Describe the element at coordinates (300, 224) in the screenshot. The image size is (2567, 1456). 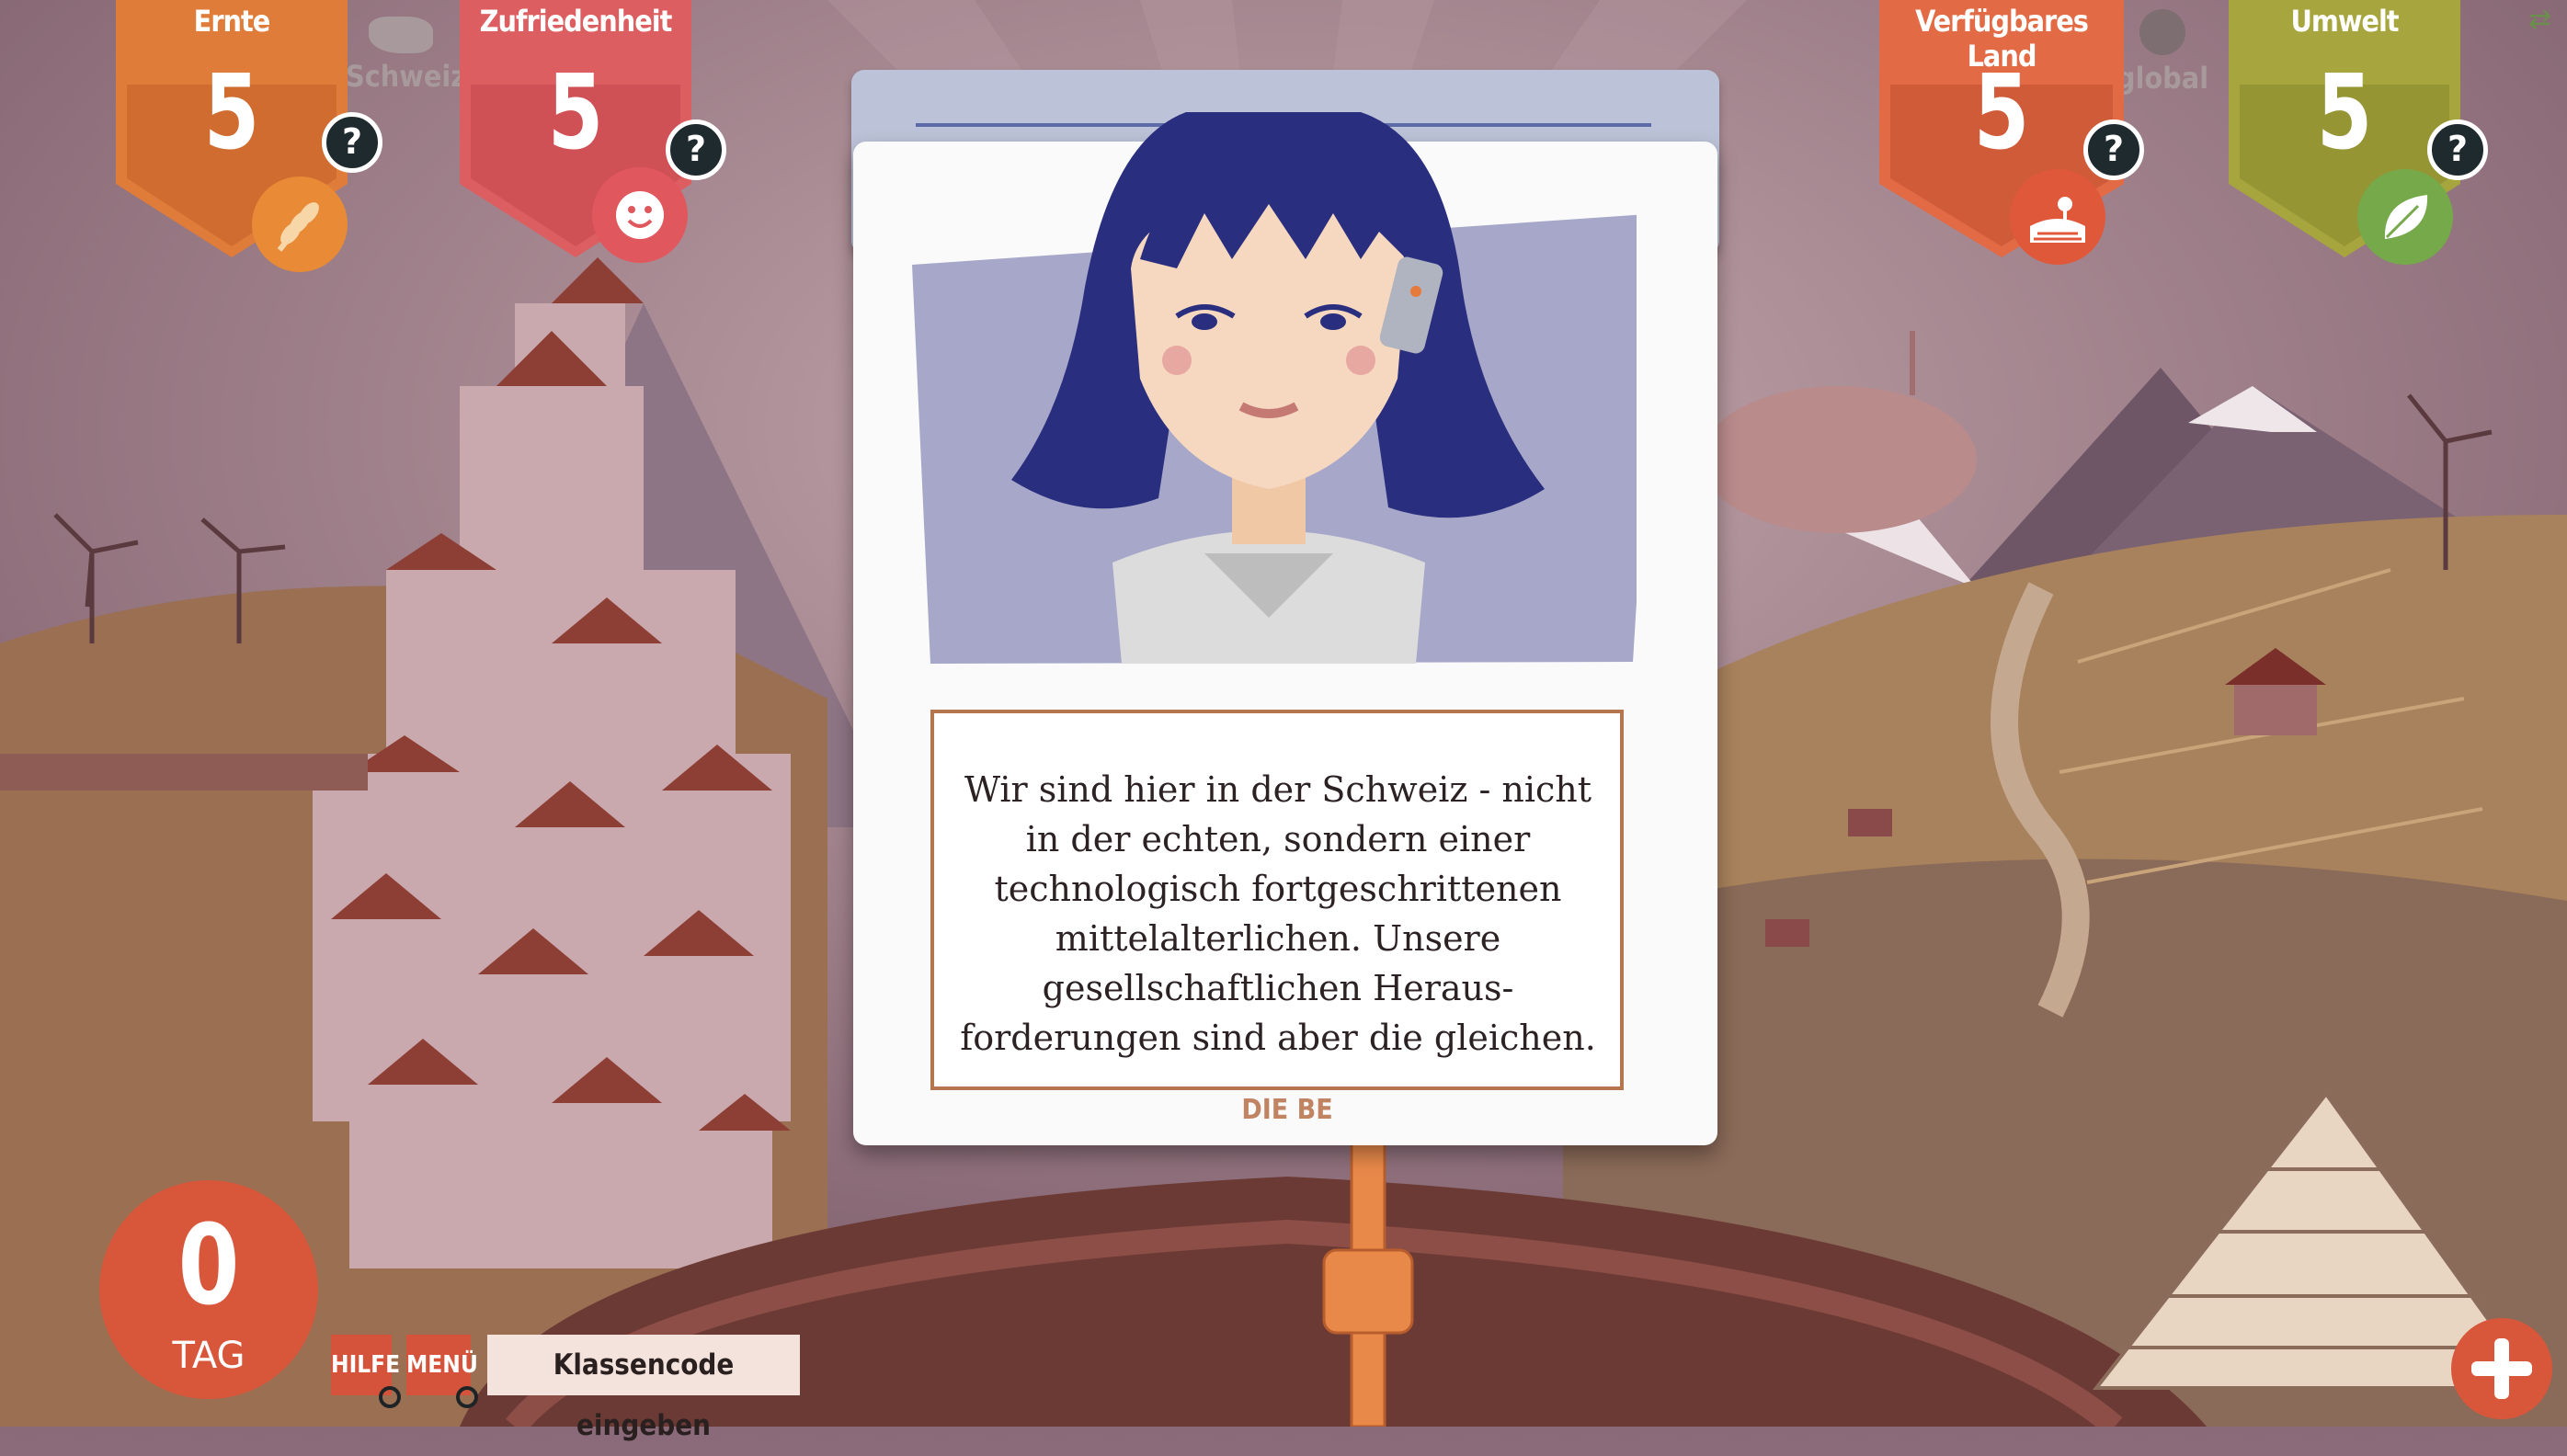
I see `wheat-icon` at that location.